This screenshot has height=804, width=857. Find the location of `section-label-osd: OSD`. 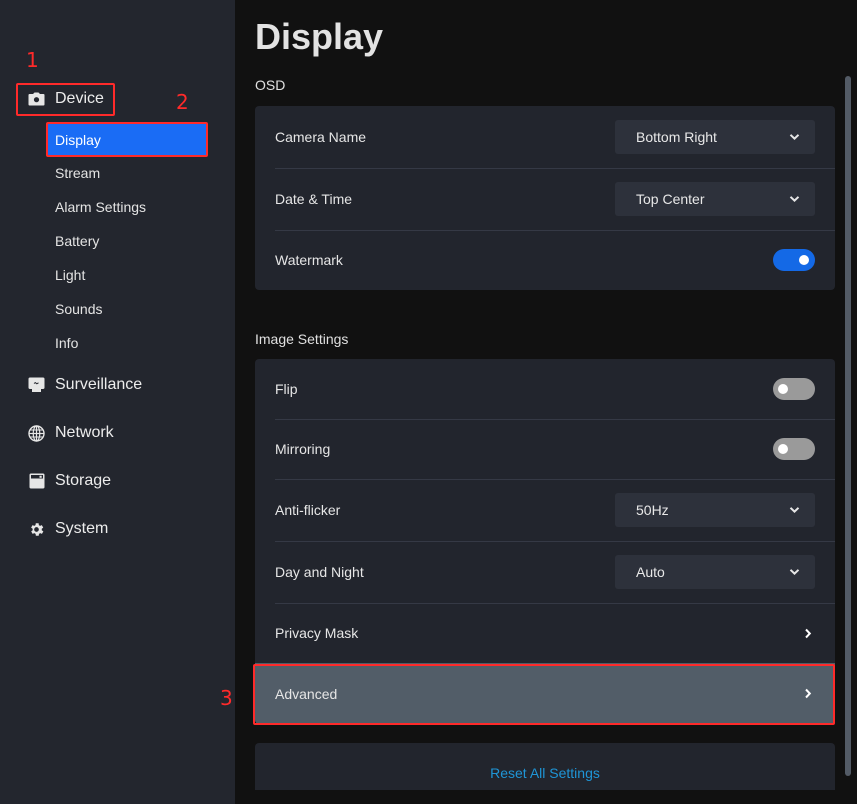

section-label-osd: OSD is located at coordinates (270, 85).